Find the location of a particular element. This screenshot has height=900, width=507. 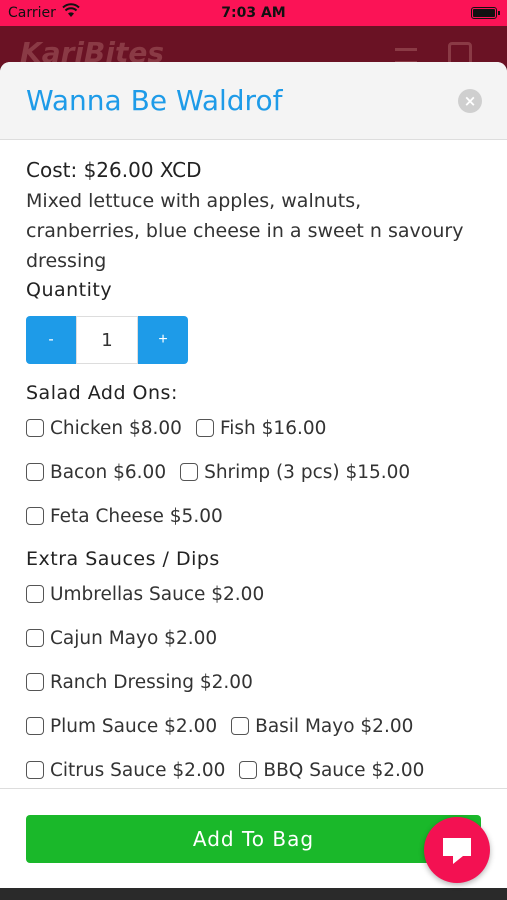

chat-button is located at coordinates (457, 850).